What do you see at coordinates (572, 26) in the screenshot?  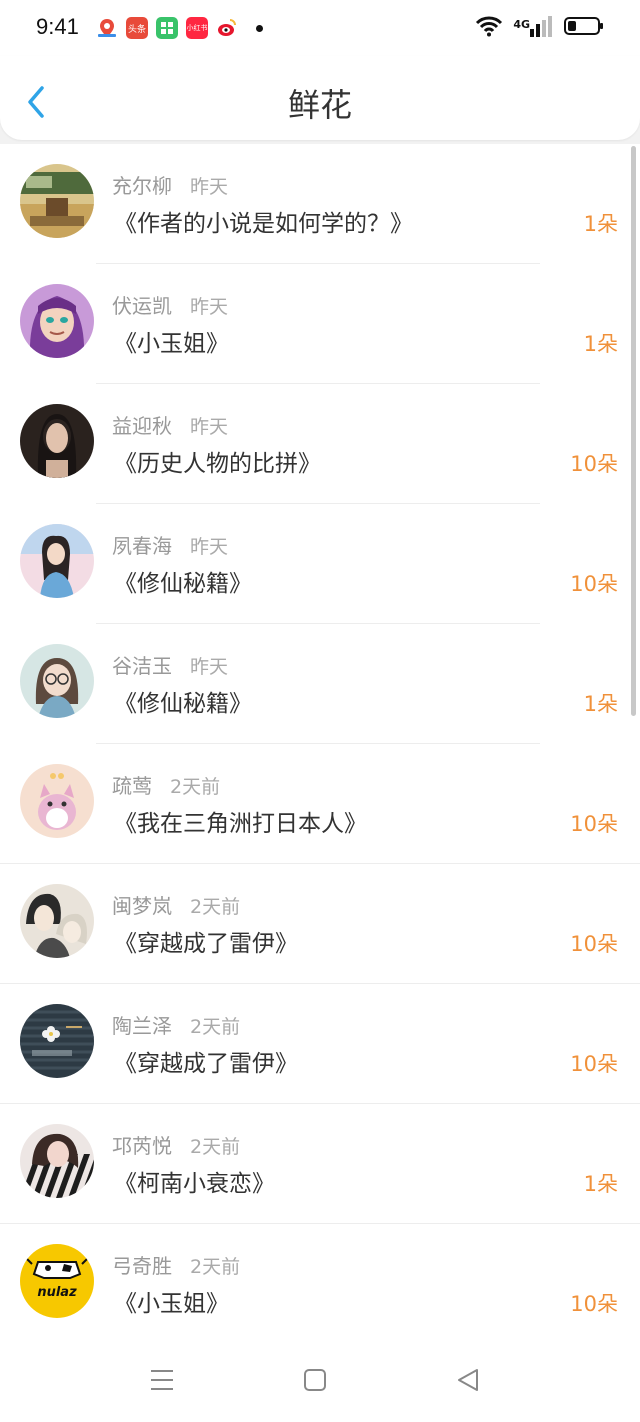 I see `battery-fill` at bounding box center [572, 26].